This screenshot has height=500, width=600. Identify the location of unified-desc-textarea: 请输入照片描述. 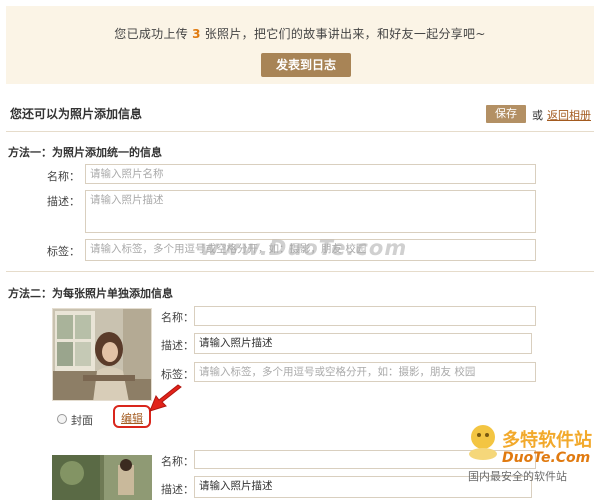
(310, 211).